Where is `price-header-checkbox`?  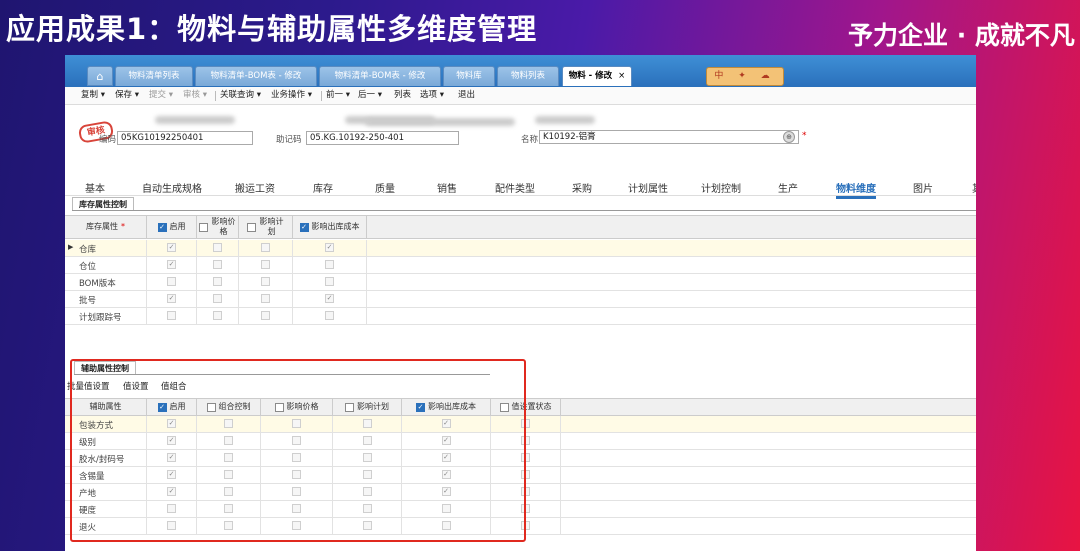 price-header-checkbox is located at coordinates (203, 227).